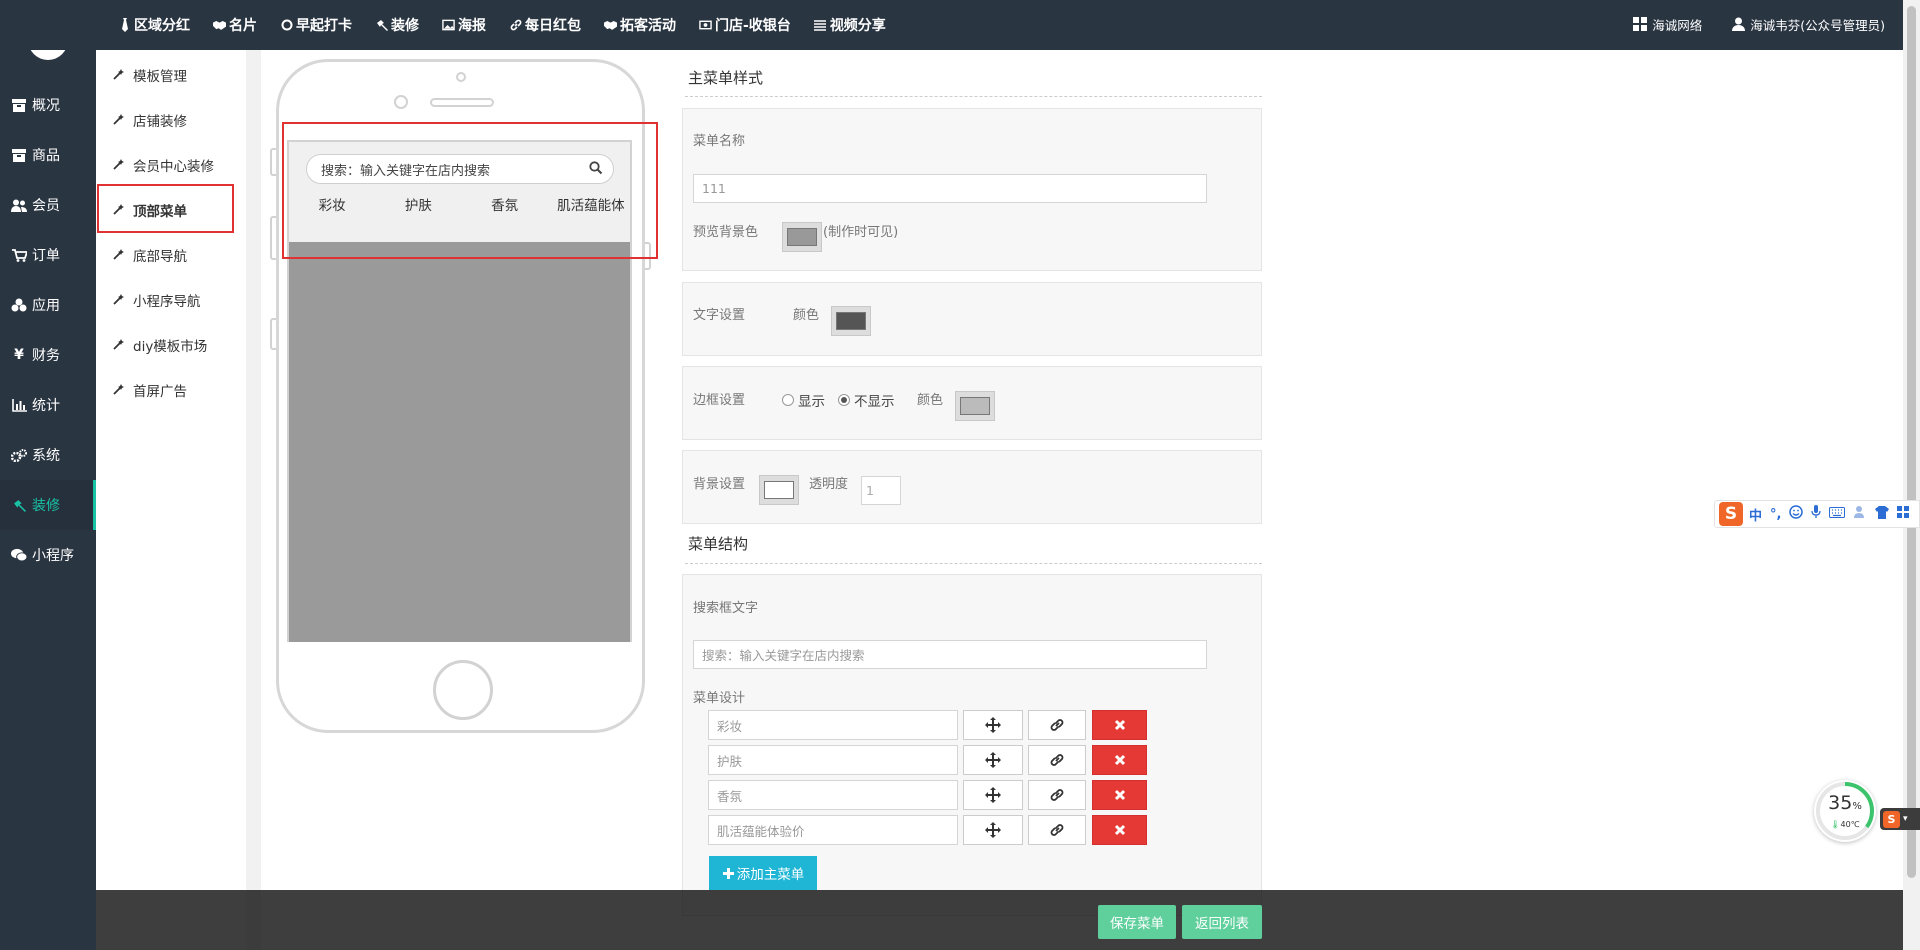 The height and width of the screenshot is (950, 1920). Describe the element at coordinates (48, 255) in the screenshot. I see `leftnav-item-orders: 订单` at that location.